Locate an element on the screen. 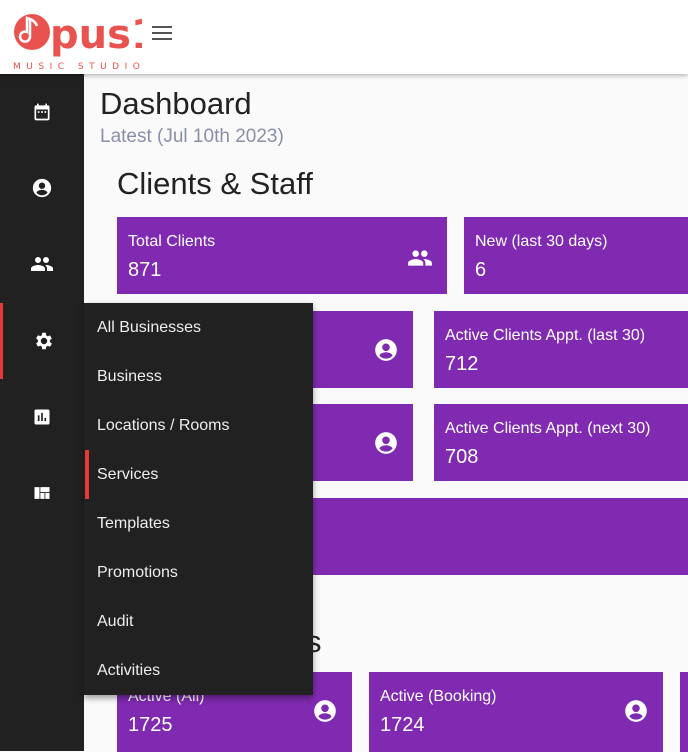 This screenshot has height=752, width=688. sidebar-item-people is located at coordinates (42, 264).